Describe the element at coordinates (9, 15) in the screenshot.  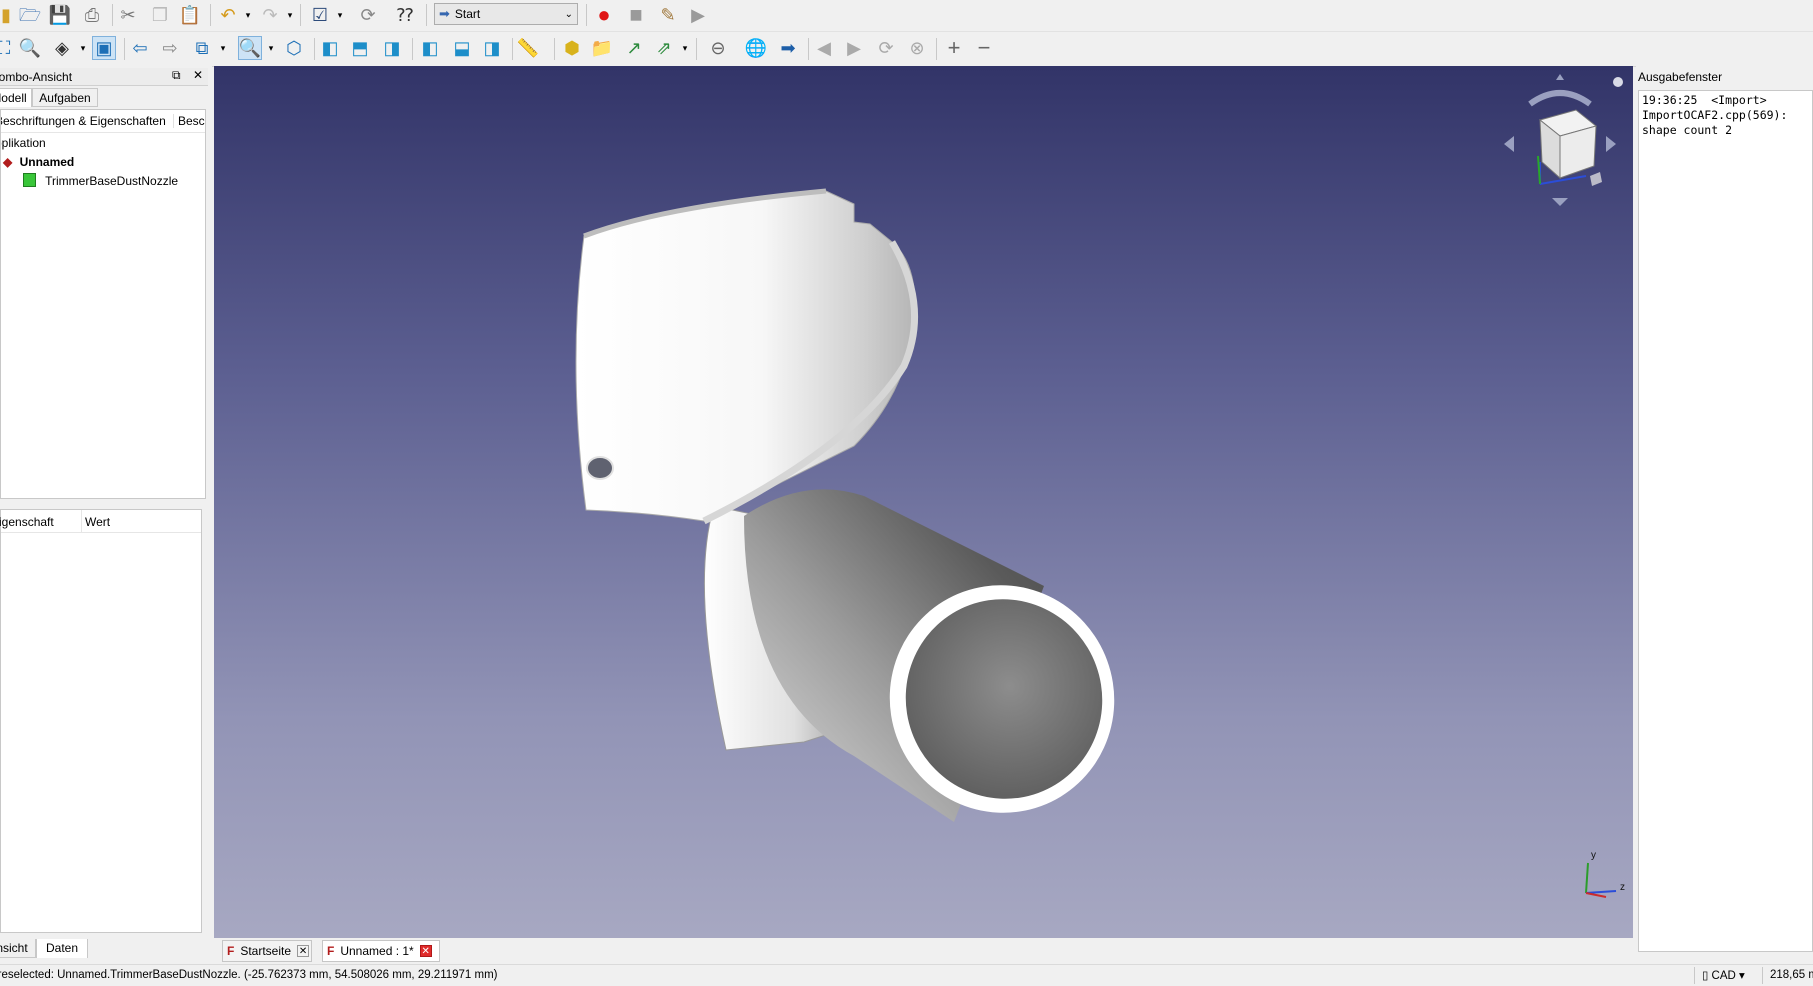
I see `new-file-icon: ▮` at that location.